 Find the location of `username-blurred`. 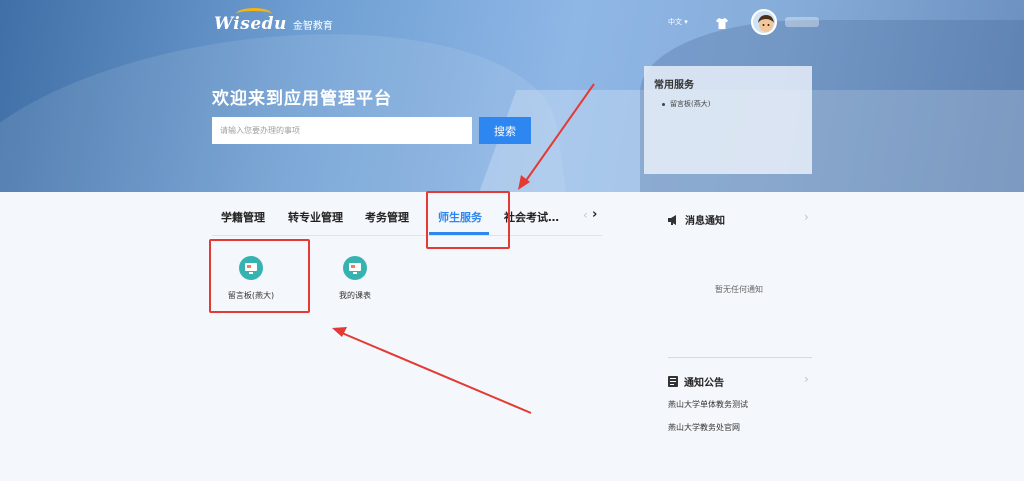

username-blurred is located at coordinates (802, 22).